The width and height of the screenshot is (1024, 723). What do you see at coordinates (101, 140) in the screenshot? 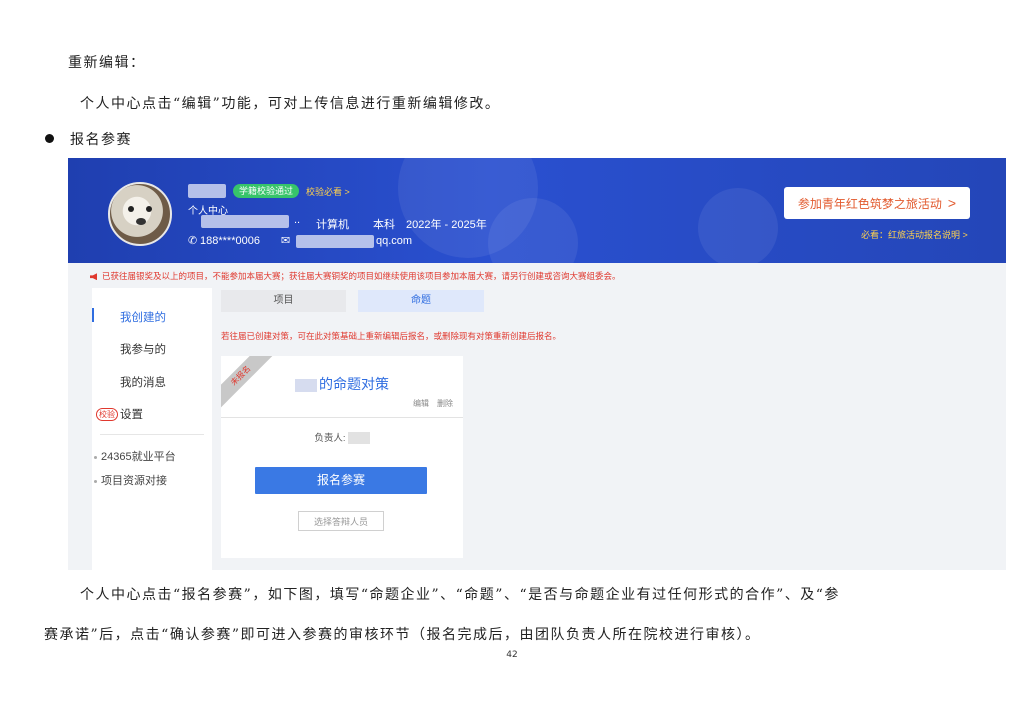
I see `bullet-heading-signup: 报名参赛` at bounding box center [101, 140].